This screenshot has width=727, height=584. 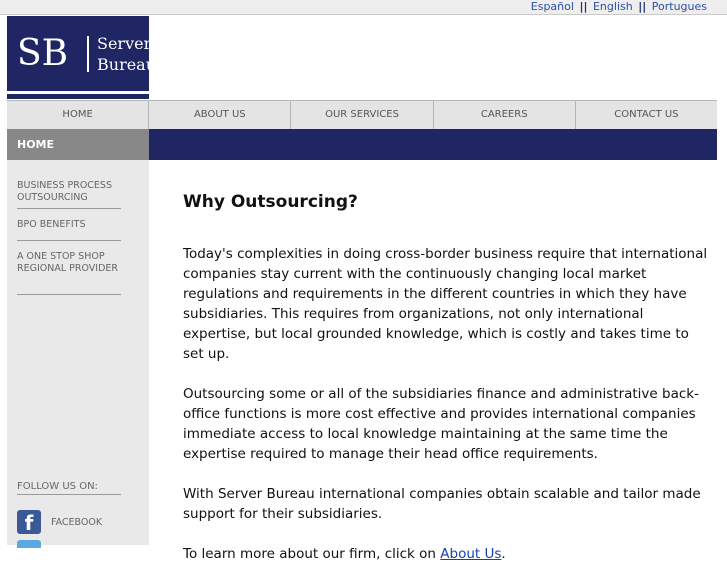 I want to click on logo-initials: SB, so click(x=43, y=53).